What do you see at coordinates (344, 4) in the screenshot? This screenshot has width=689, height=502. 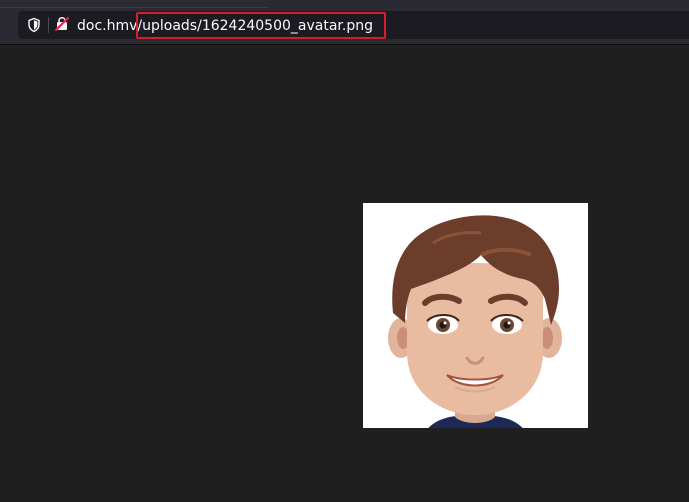 I see `tab-strip` at bounding box center [344, 4].